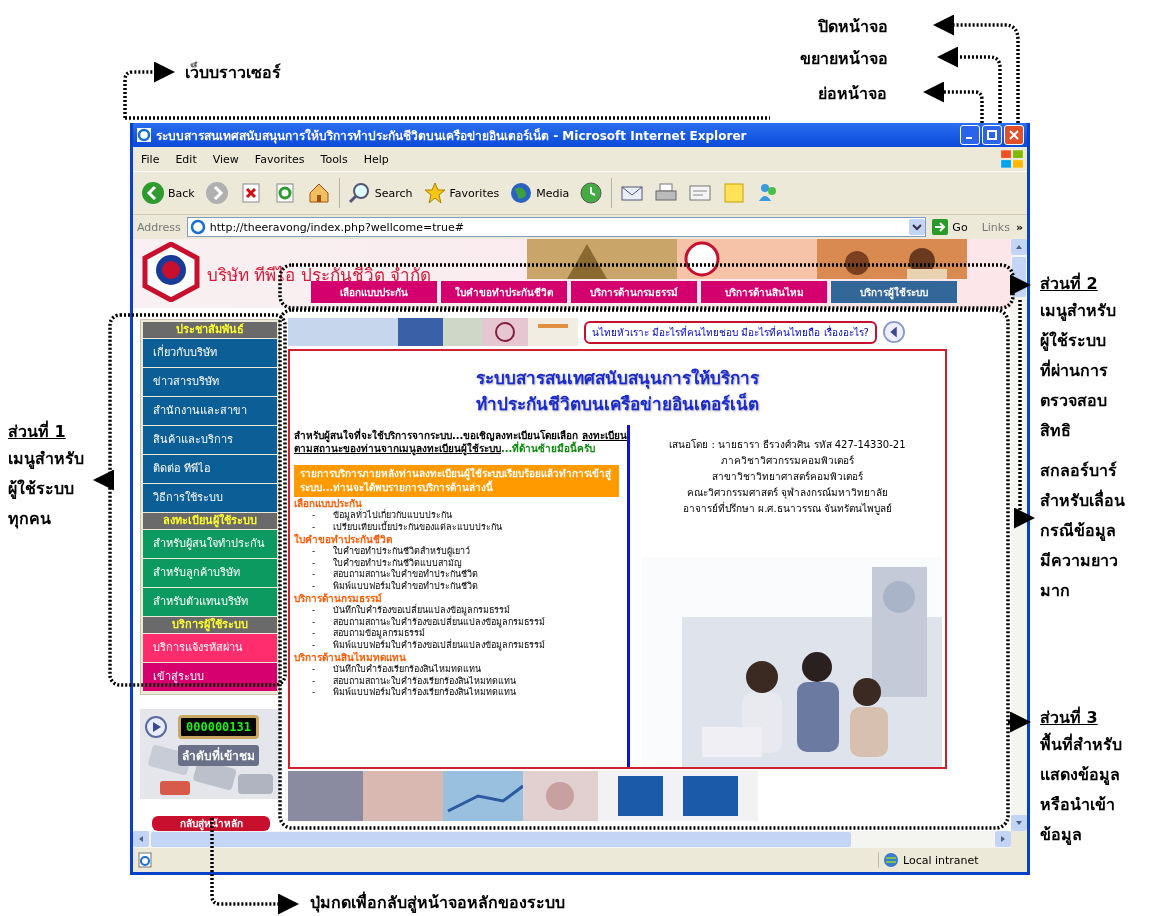 This screenshot has width=1158, height=916. Describe the element at coordinates (211, 823) in the screenshot. I see `home-button: กลับสู่หน้าหลัก` at that location.